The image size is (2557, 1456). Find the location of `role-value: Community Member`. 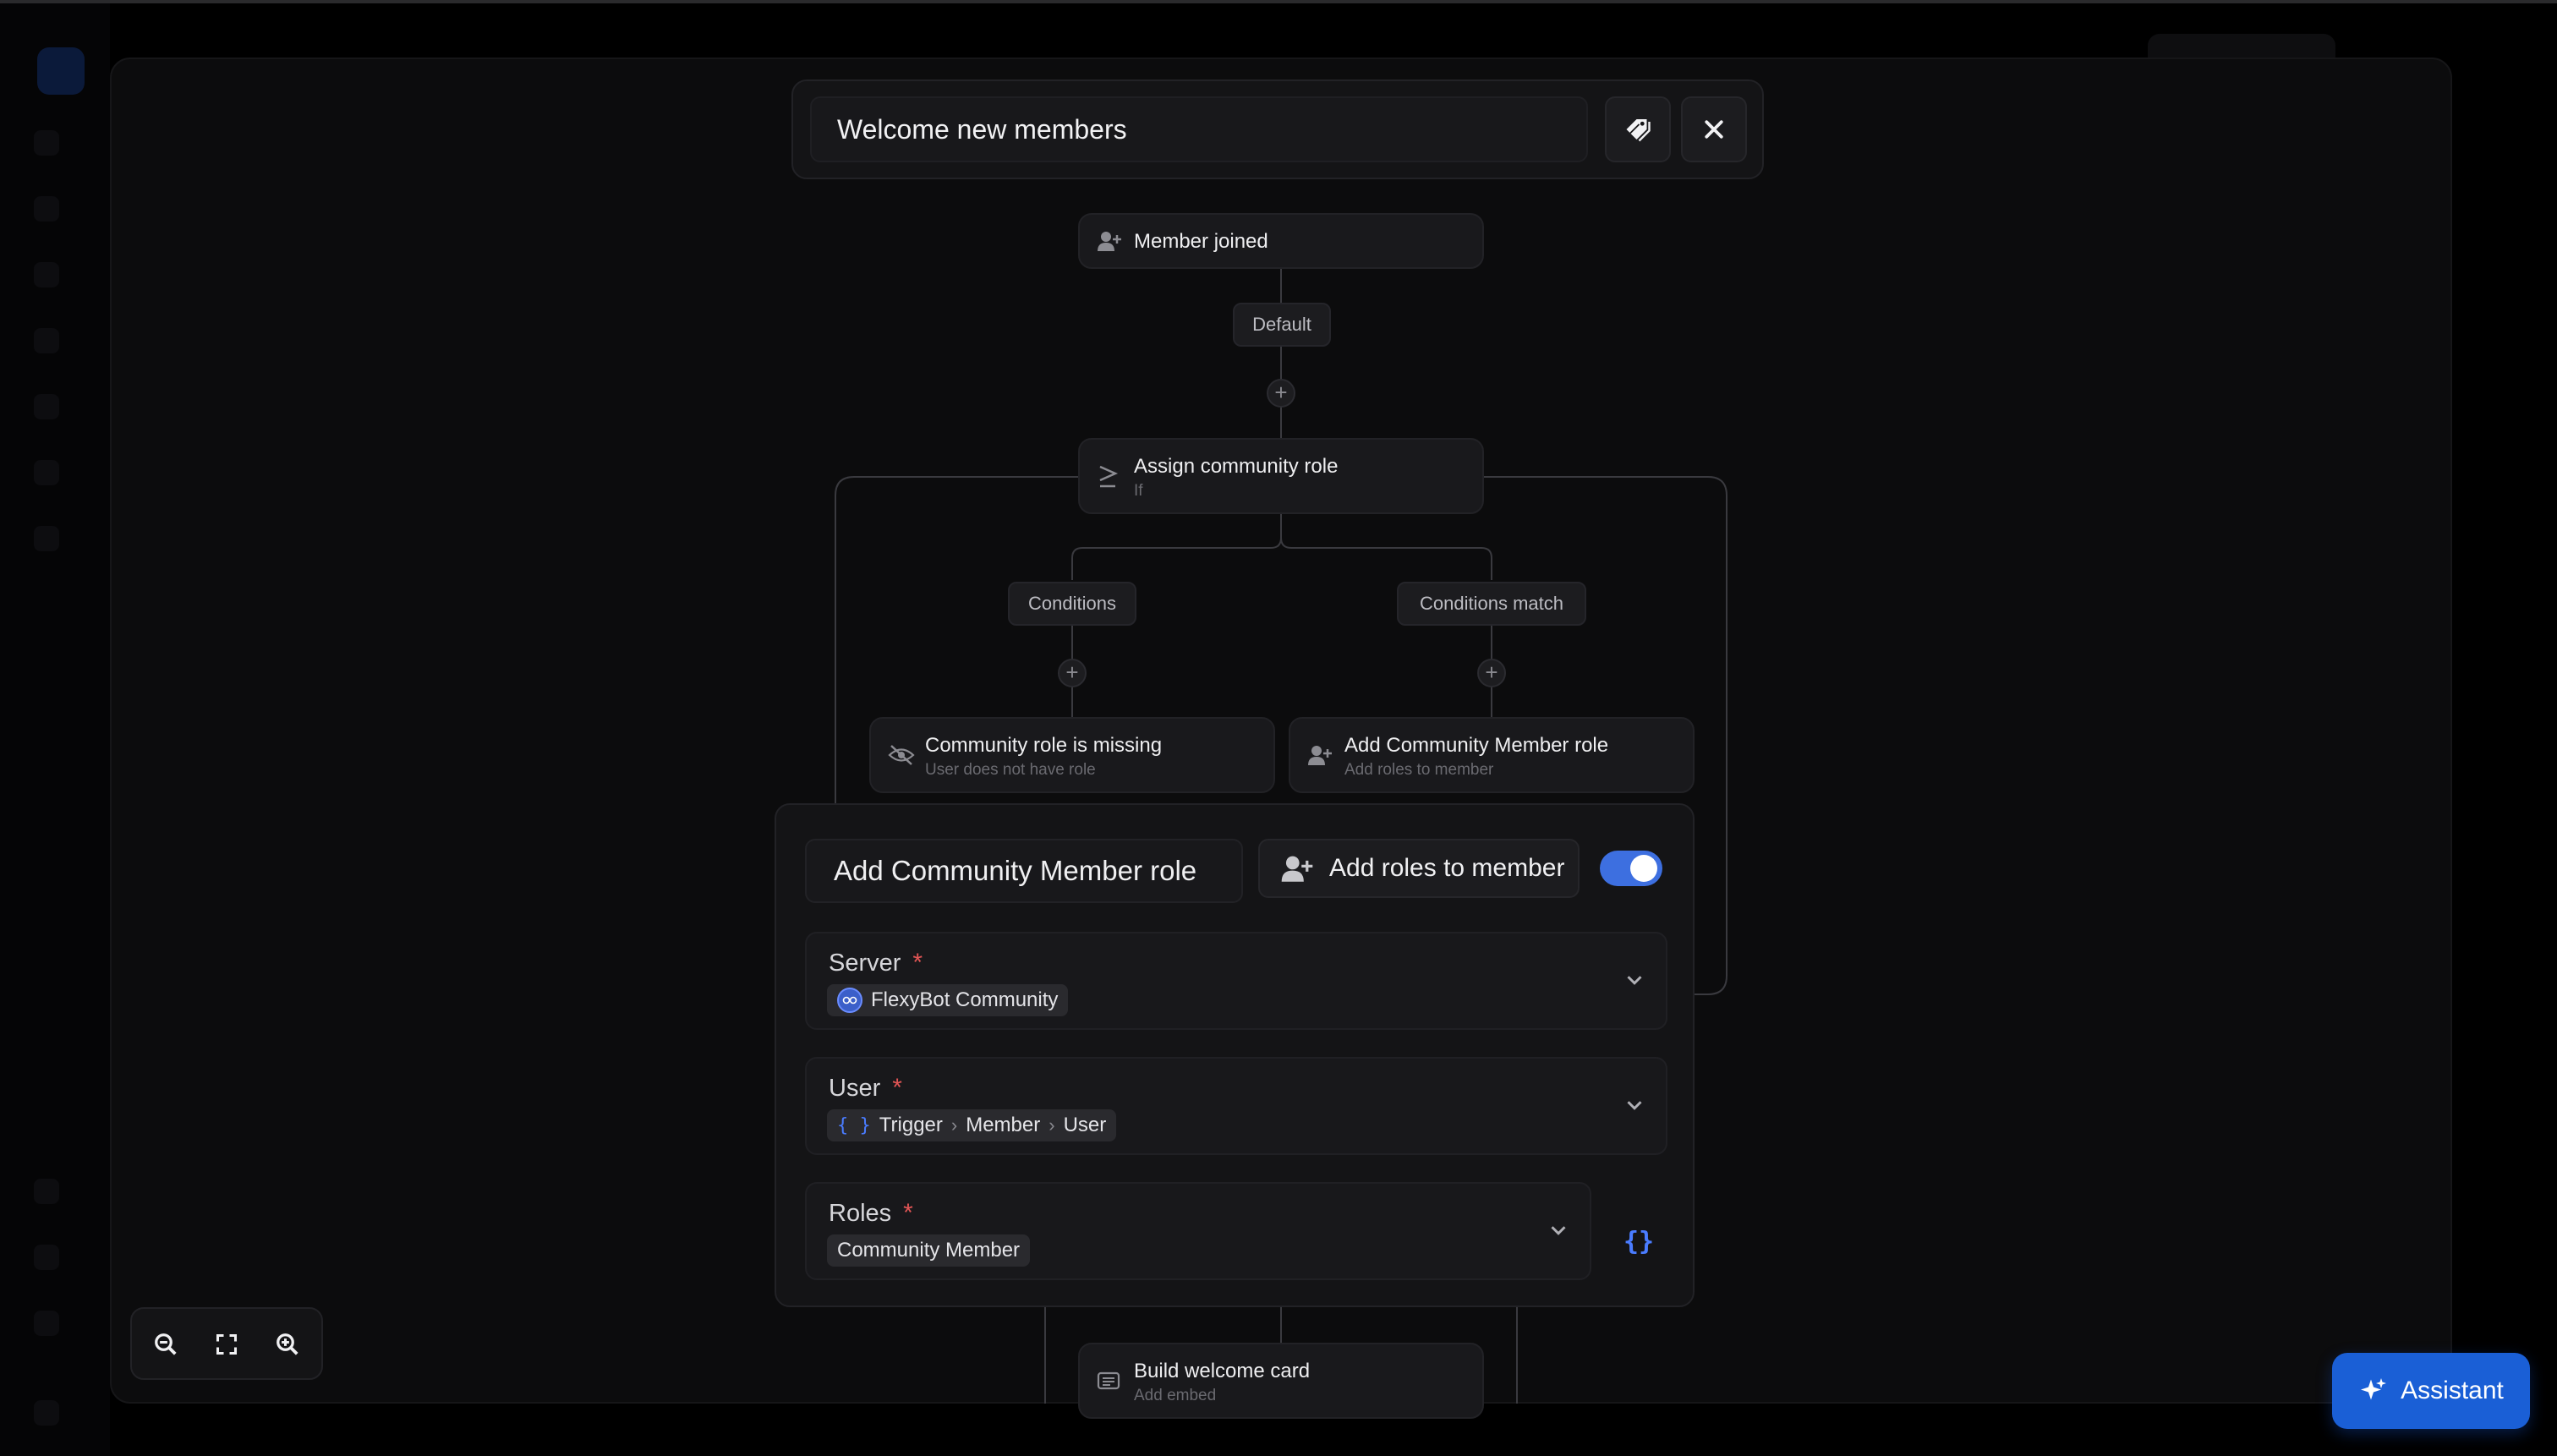

role-value: Community Member is located at coordinates (929, 1250).